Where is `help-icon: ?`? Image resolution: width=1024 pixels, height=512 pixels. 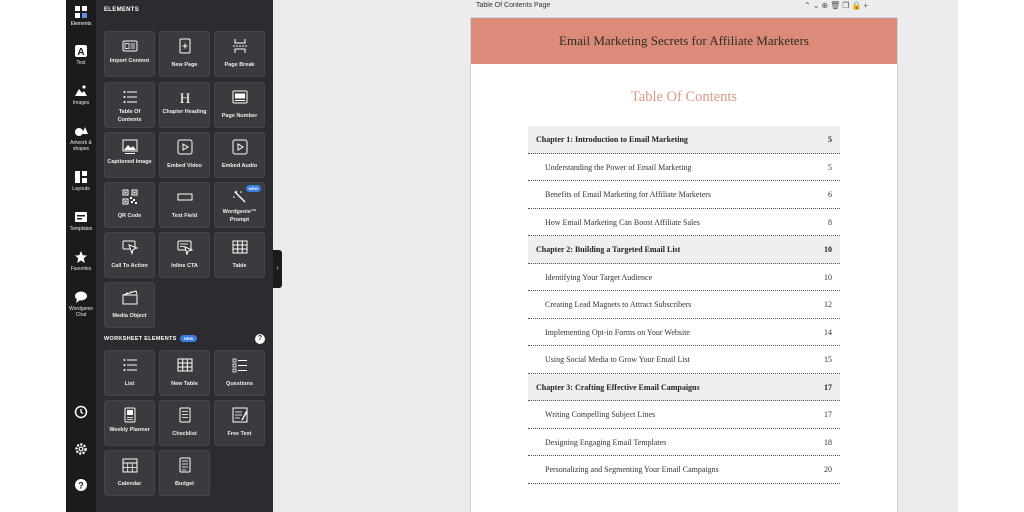
help-icon: ? is located at coordinates (81, 485).